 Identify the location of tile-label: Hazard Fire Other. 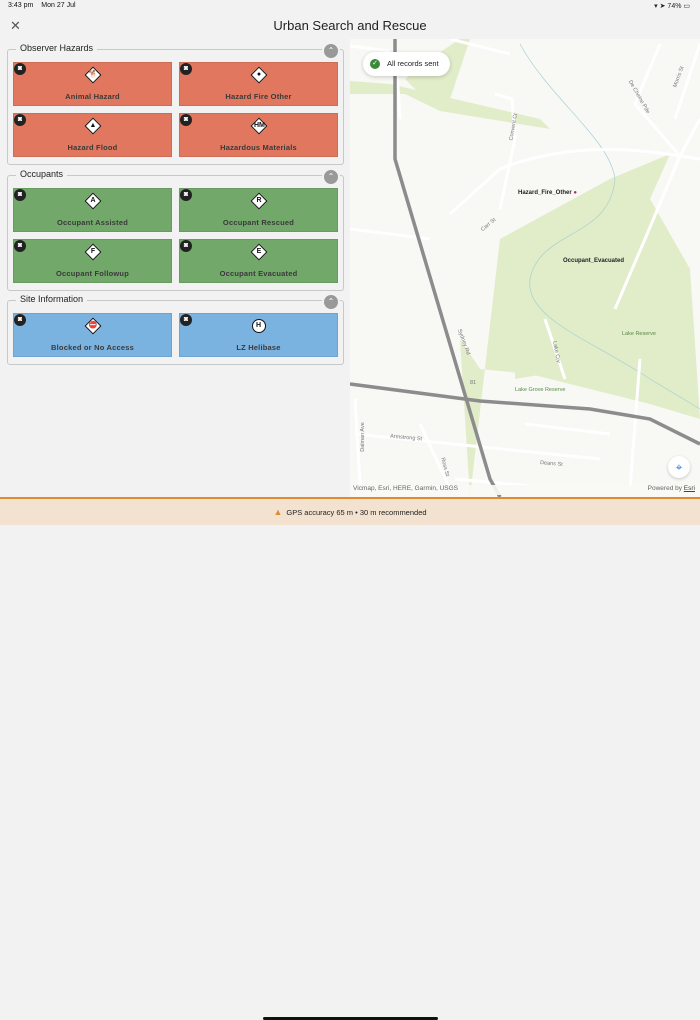
(258, 96).